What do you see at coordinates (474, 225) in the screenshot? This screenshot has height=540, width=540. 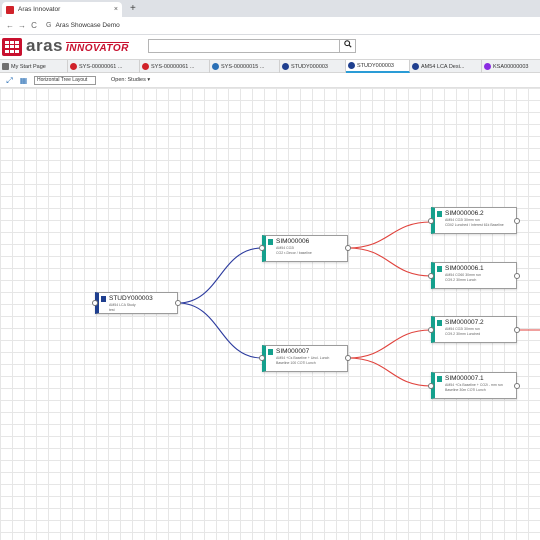 I see `node-subtitle-2: CDIi2 Lunched / Interest 61k Baseline` at bounding box center [474, 225].